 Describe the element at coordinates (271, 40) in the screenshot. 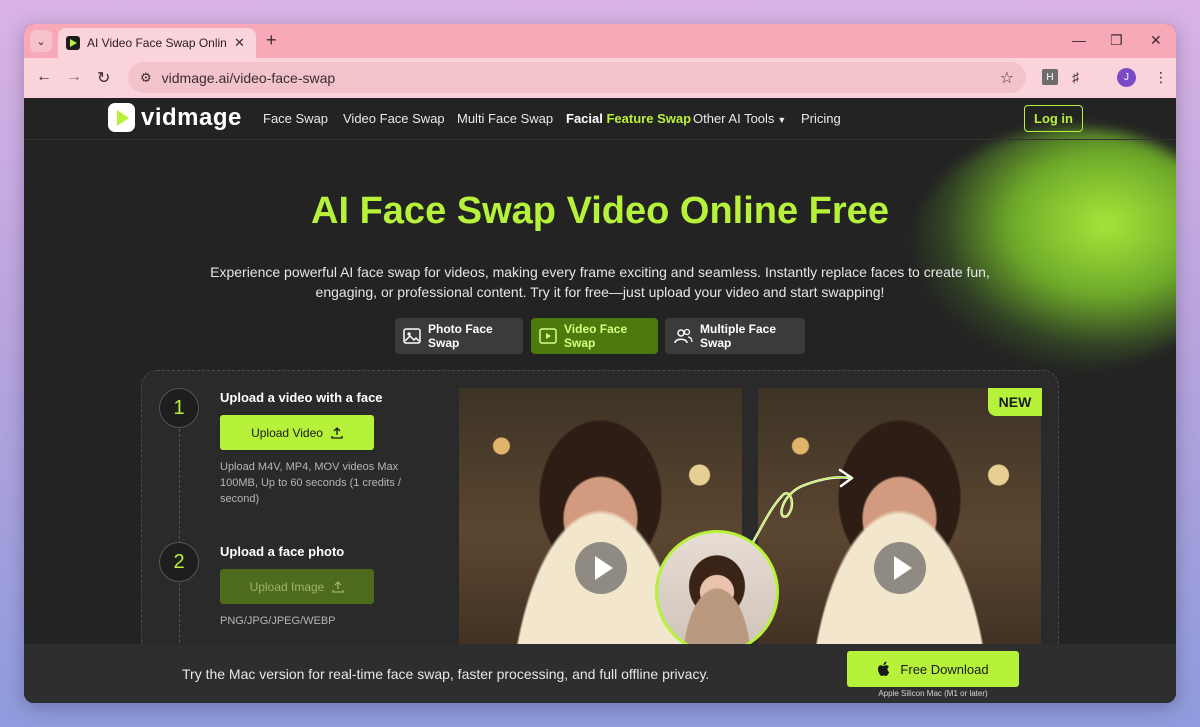

I see `new-tab-button: +` at that location.